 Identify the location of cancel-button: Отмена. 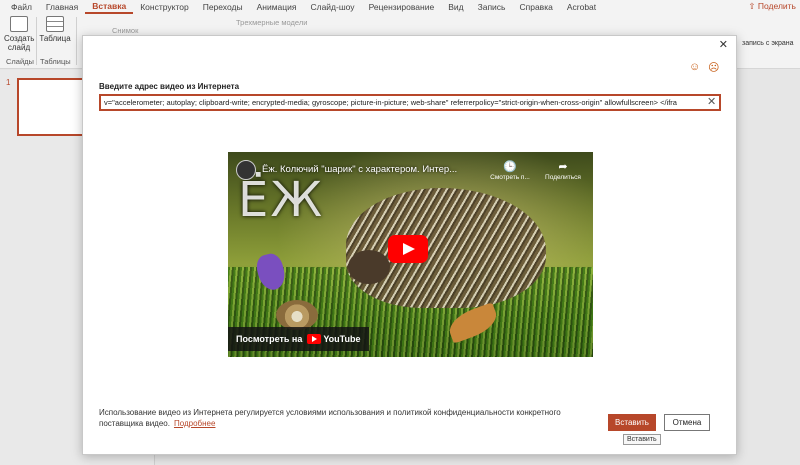
(687, 422).